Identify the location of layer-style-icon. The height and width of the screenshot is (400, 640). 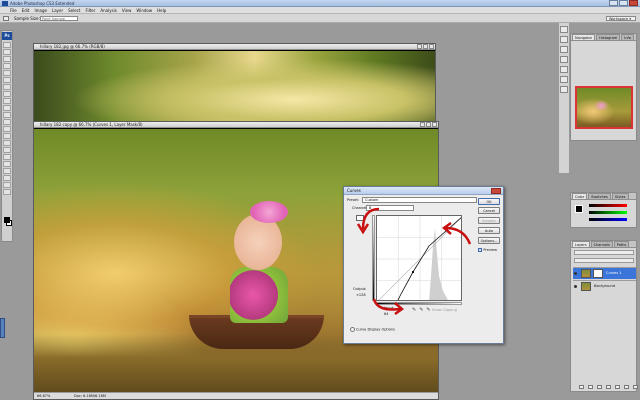
(590, 387).